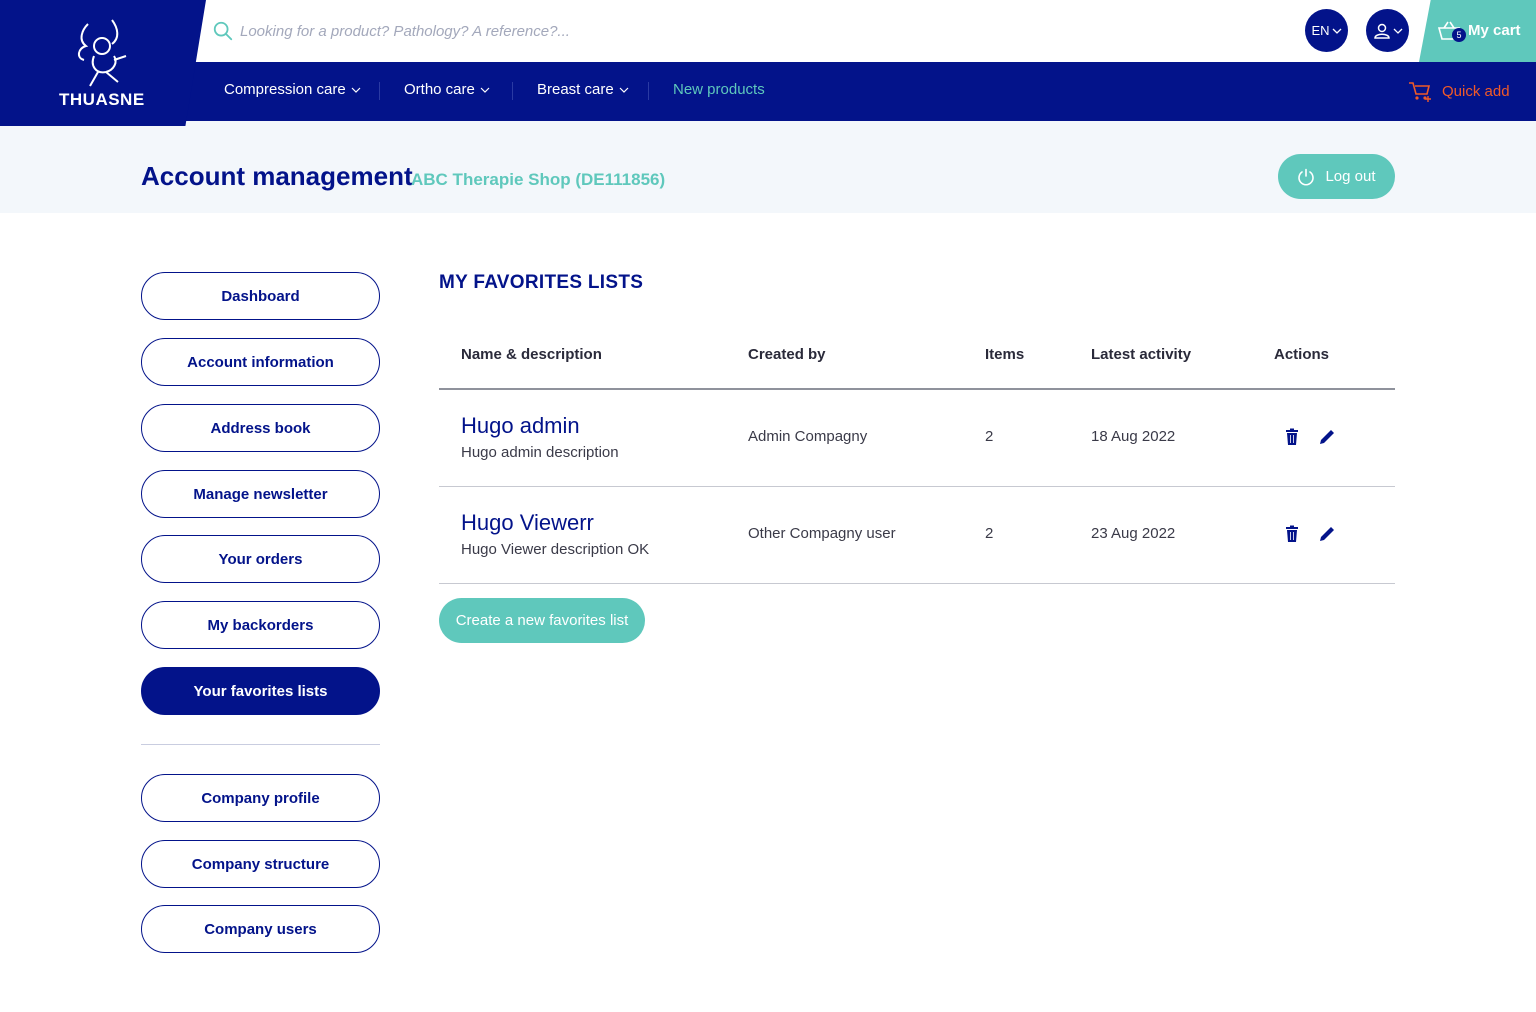 The image size is (1536, 1012). I want to click on logo: THUASNE, so click(103, 63).